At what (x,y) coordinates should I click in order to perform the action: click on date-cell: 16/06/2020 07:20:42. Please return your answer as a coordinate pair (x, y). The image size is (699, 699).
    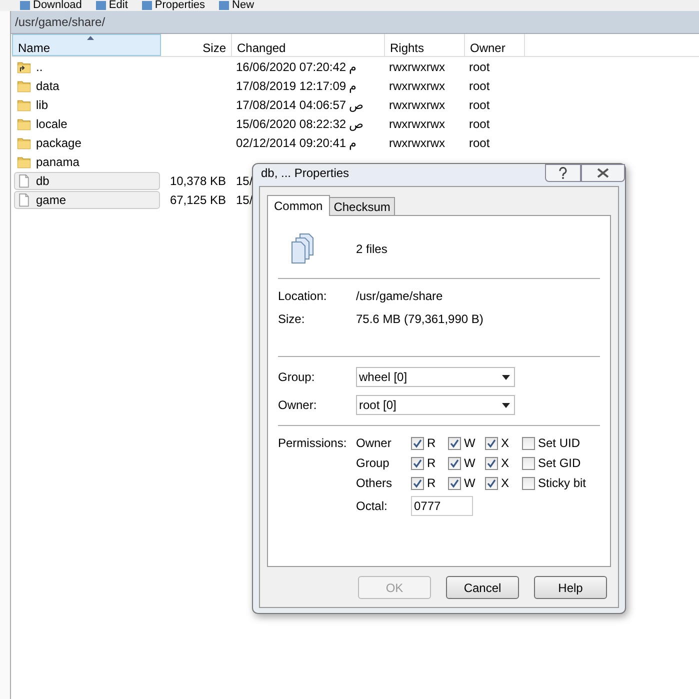
    Looking at the image, I should click on (291, 67).